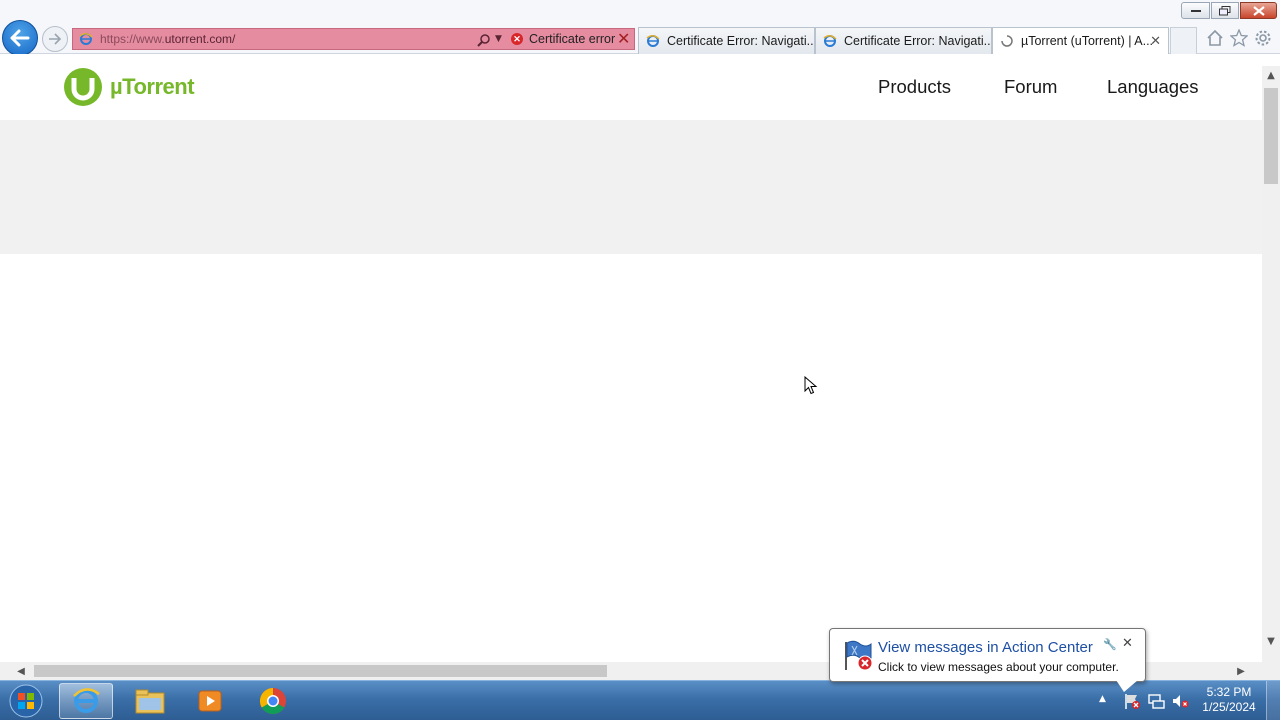 The height and width of the screenshot is (720, 1280). I want to click on taskbar-windows-explorer, so click(150, 701).